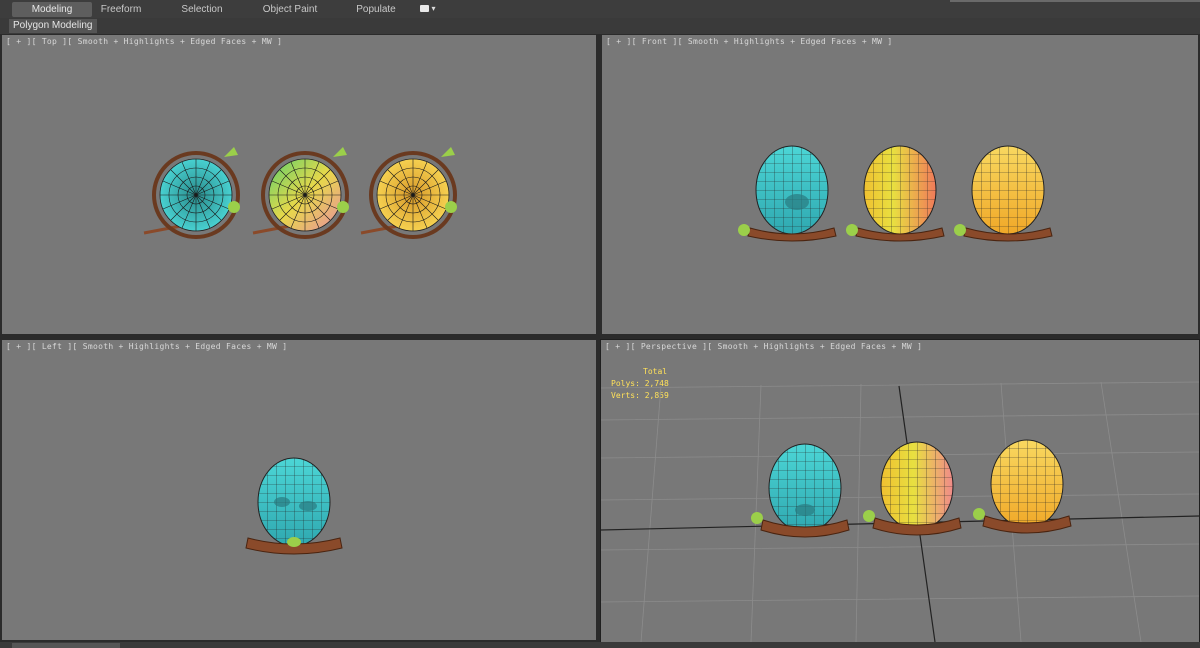  What do you see at coordinates (290, 9) in the screenshot?
I see `tab-object-paint: Object Paint` at bounding box center [290, 9].